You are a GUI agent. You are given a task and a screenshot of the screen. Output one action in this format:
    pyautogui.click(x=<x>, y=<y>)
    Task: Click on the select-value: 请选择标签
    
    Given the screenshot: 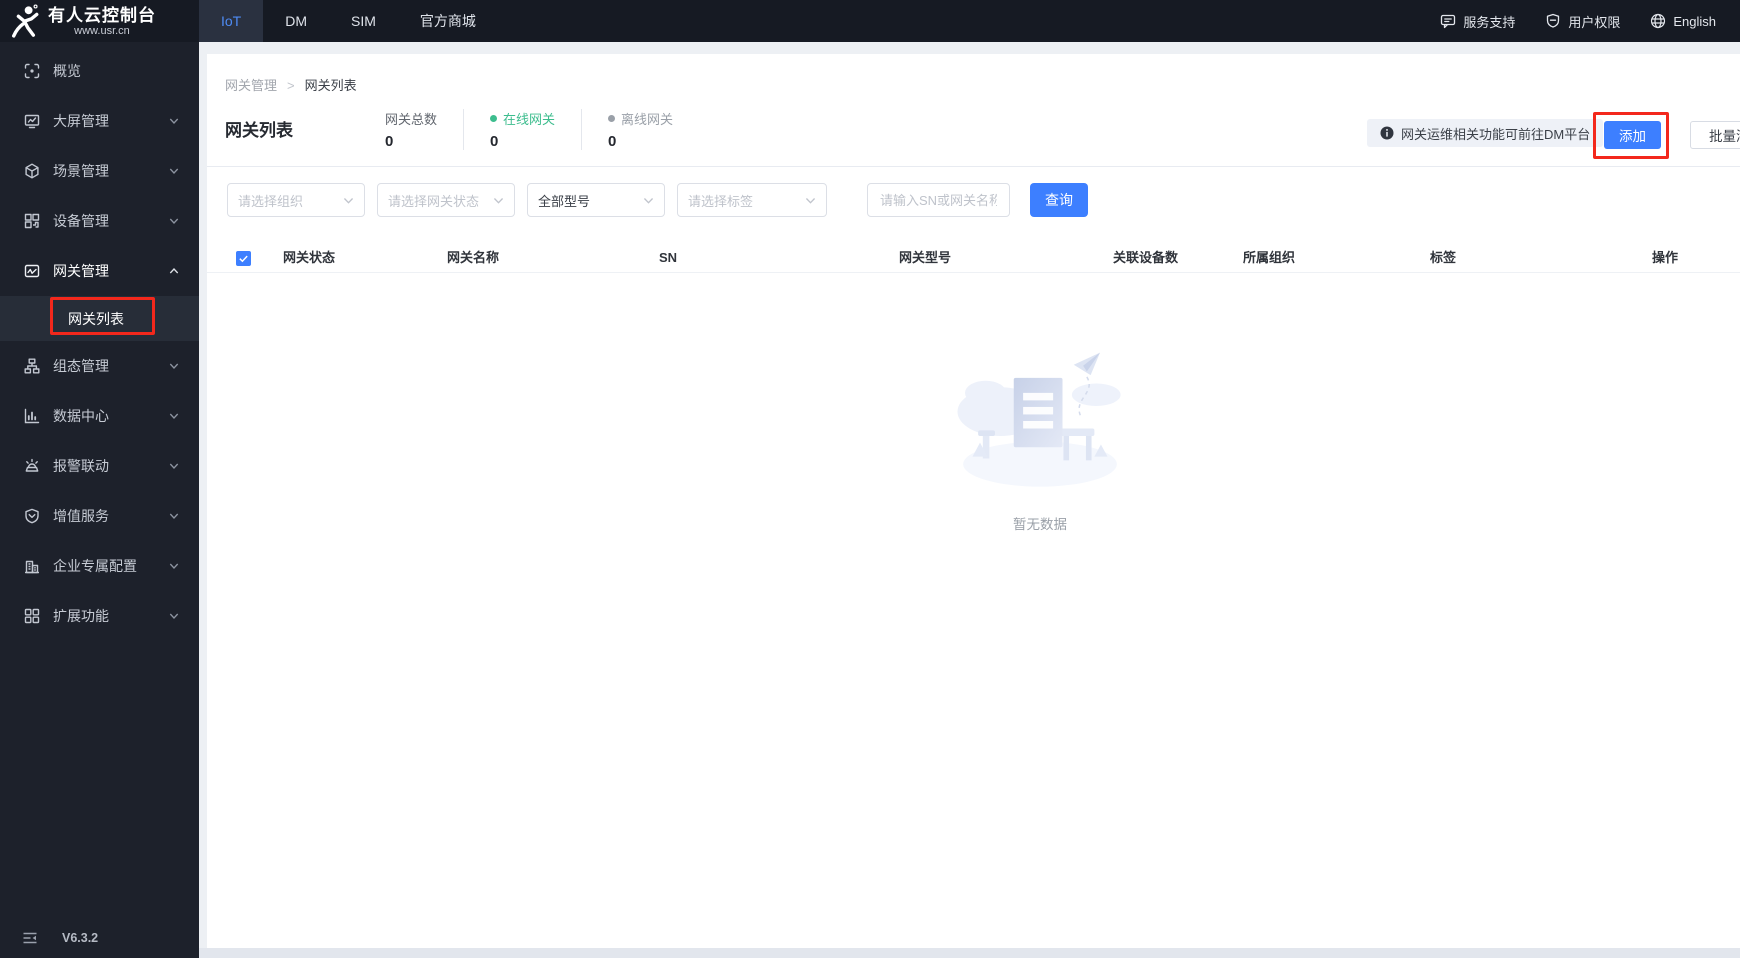 What is the action you would take?
    pyautogui.click(x=721, y=201)
    